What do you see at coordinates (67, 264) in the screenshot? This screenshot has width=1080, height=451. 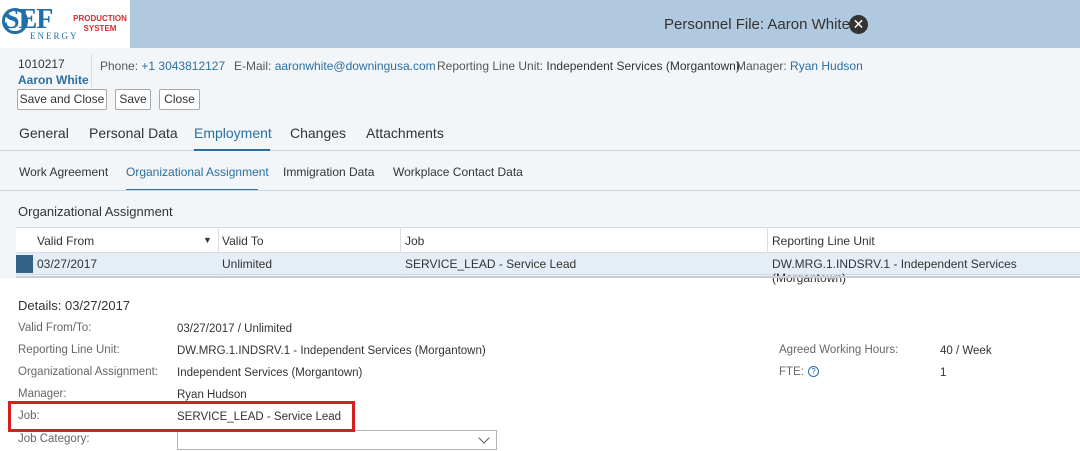 I see `cell-valid-from: 03/27/2017` at bounding box center [67, 264].